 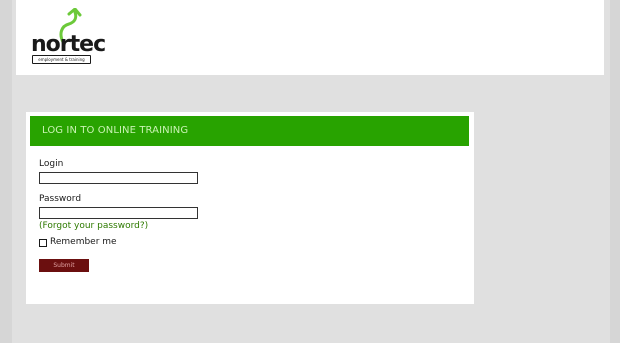 I want to click on login-input, so click(x=118, y=178).